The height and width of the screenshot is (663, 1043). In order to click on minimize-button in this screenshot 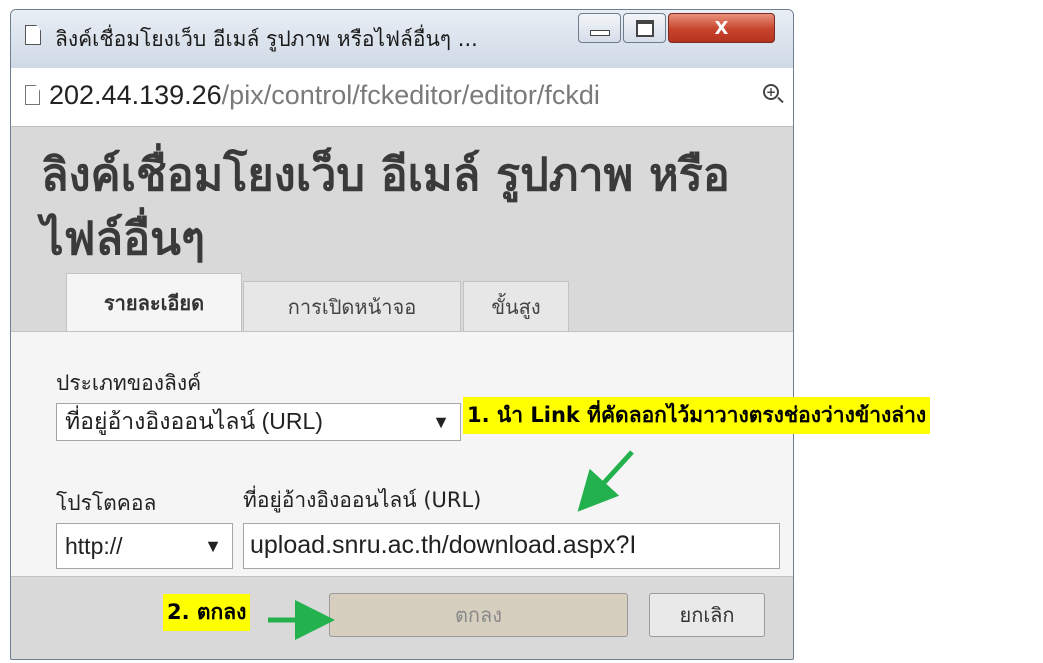, I will do `click(599, 28)`.